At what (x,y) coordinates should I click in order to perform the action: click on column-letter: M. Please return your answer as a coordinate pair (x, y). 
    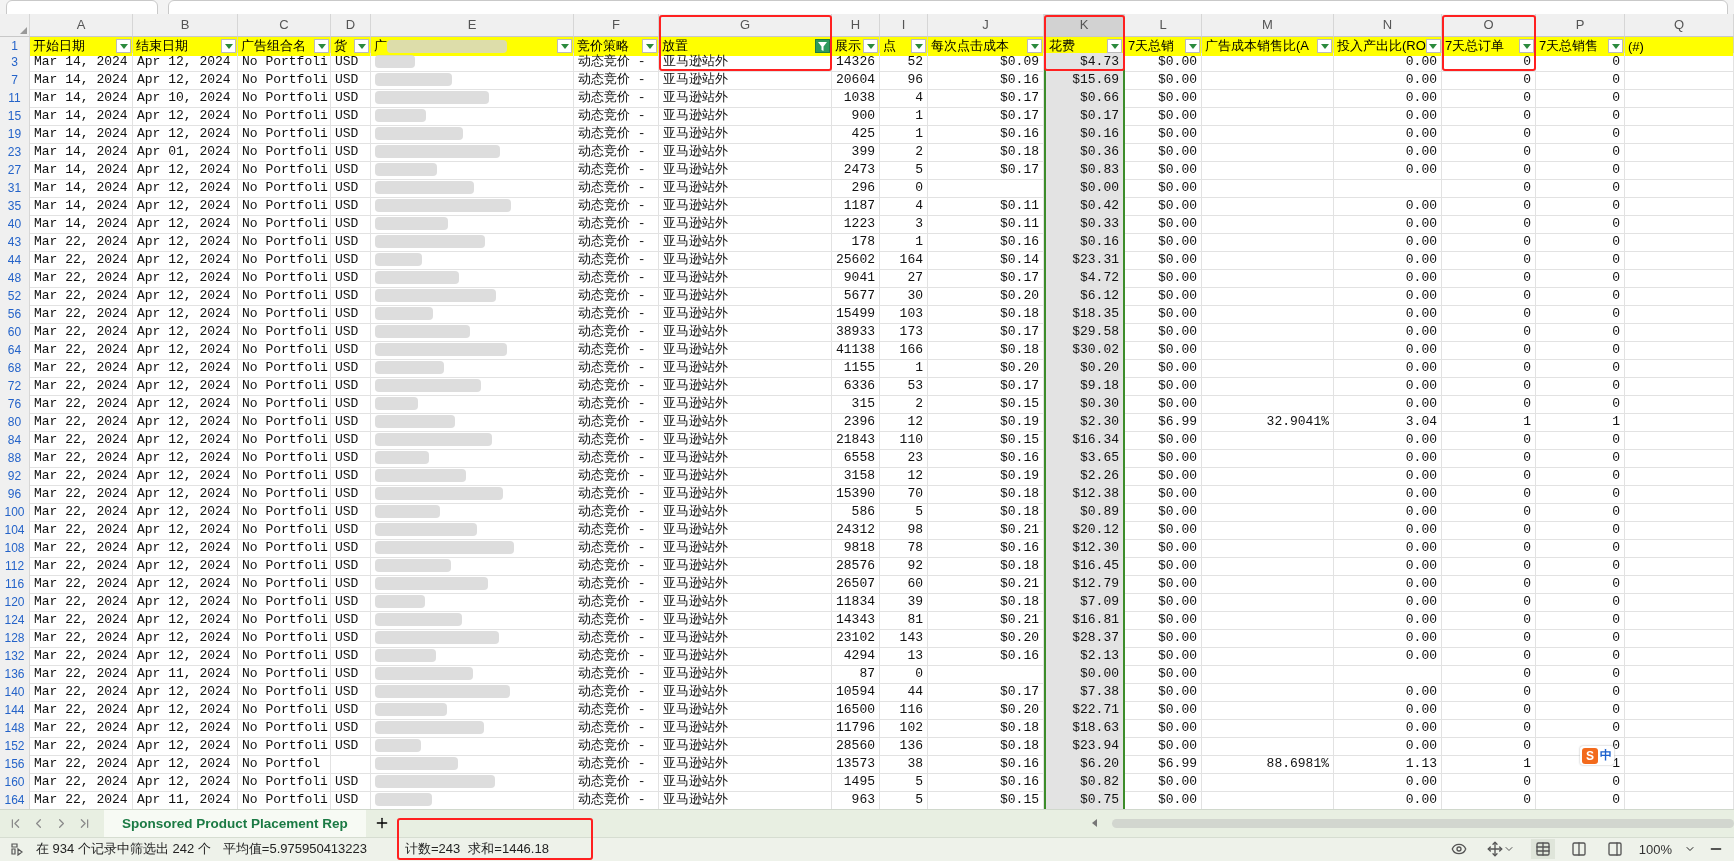
    Looking at the image, I should click on (1268, 25).